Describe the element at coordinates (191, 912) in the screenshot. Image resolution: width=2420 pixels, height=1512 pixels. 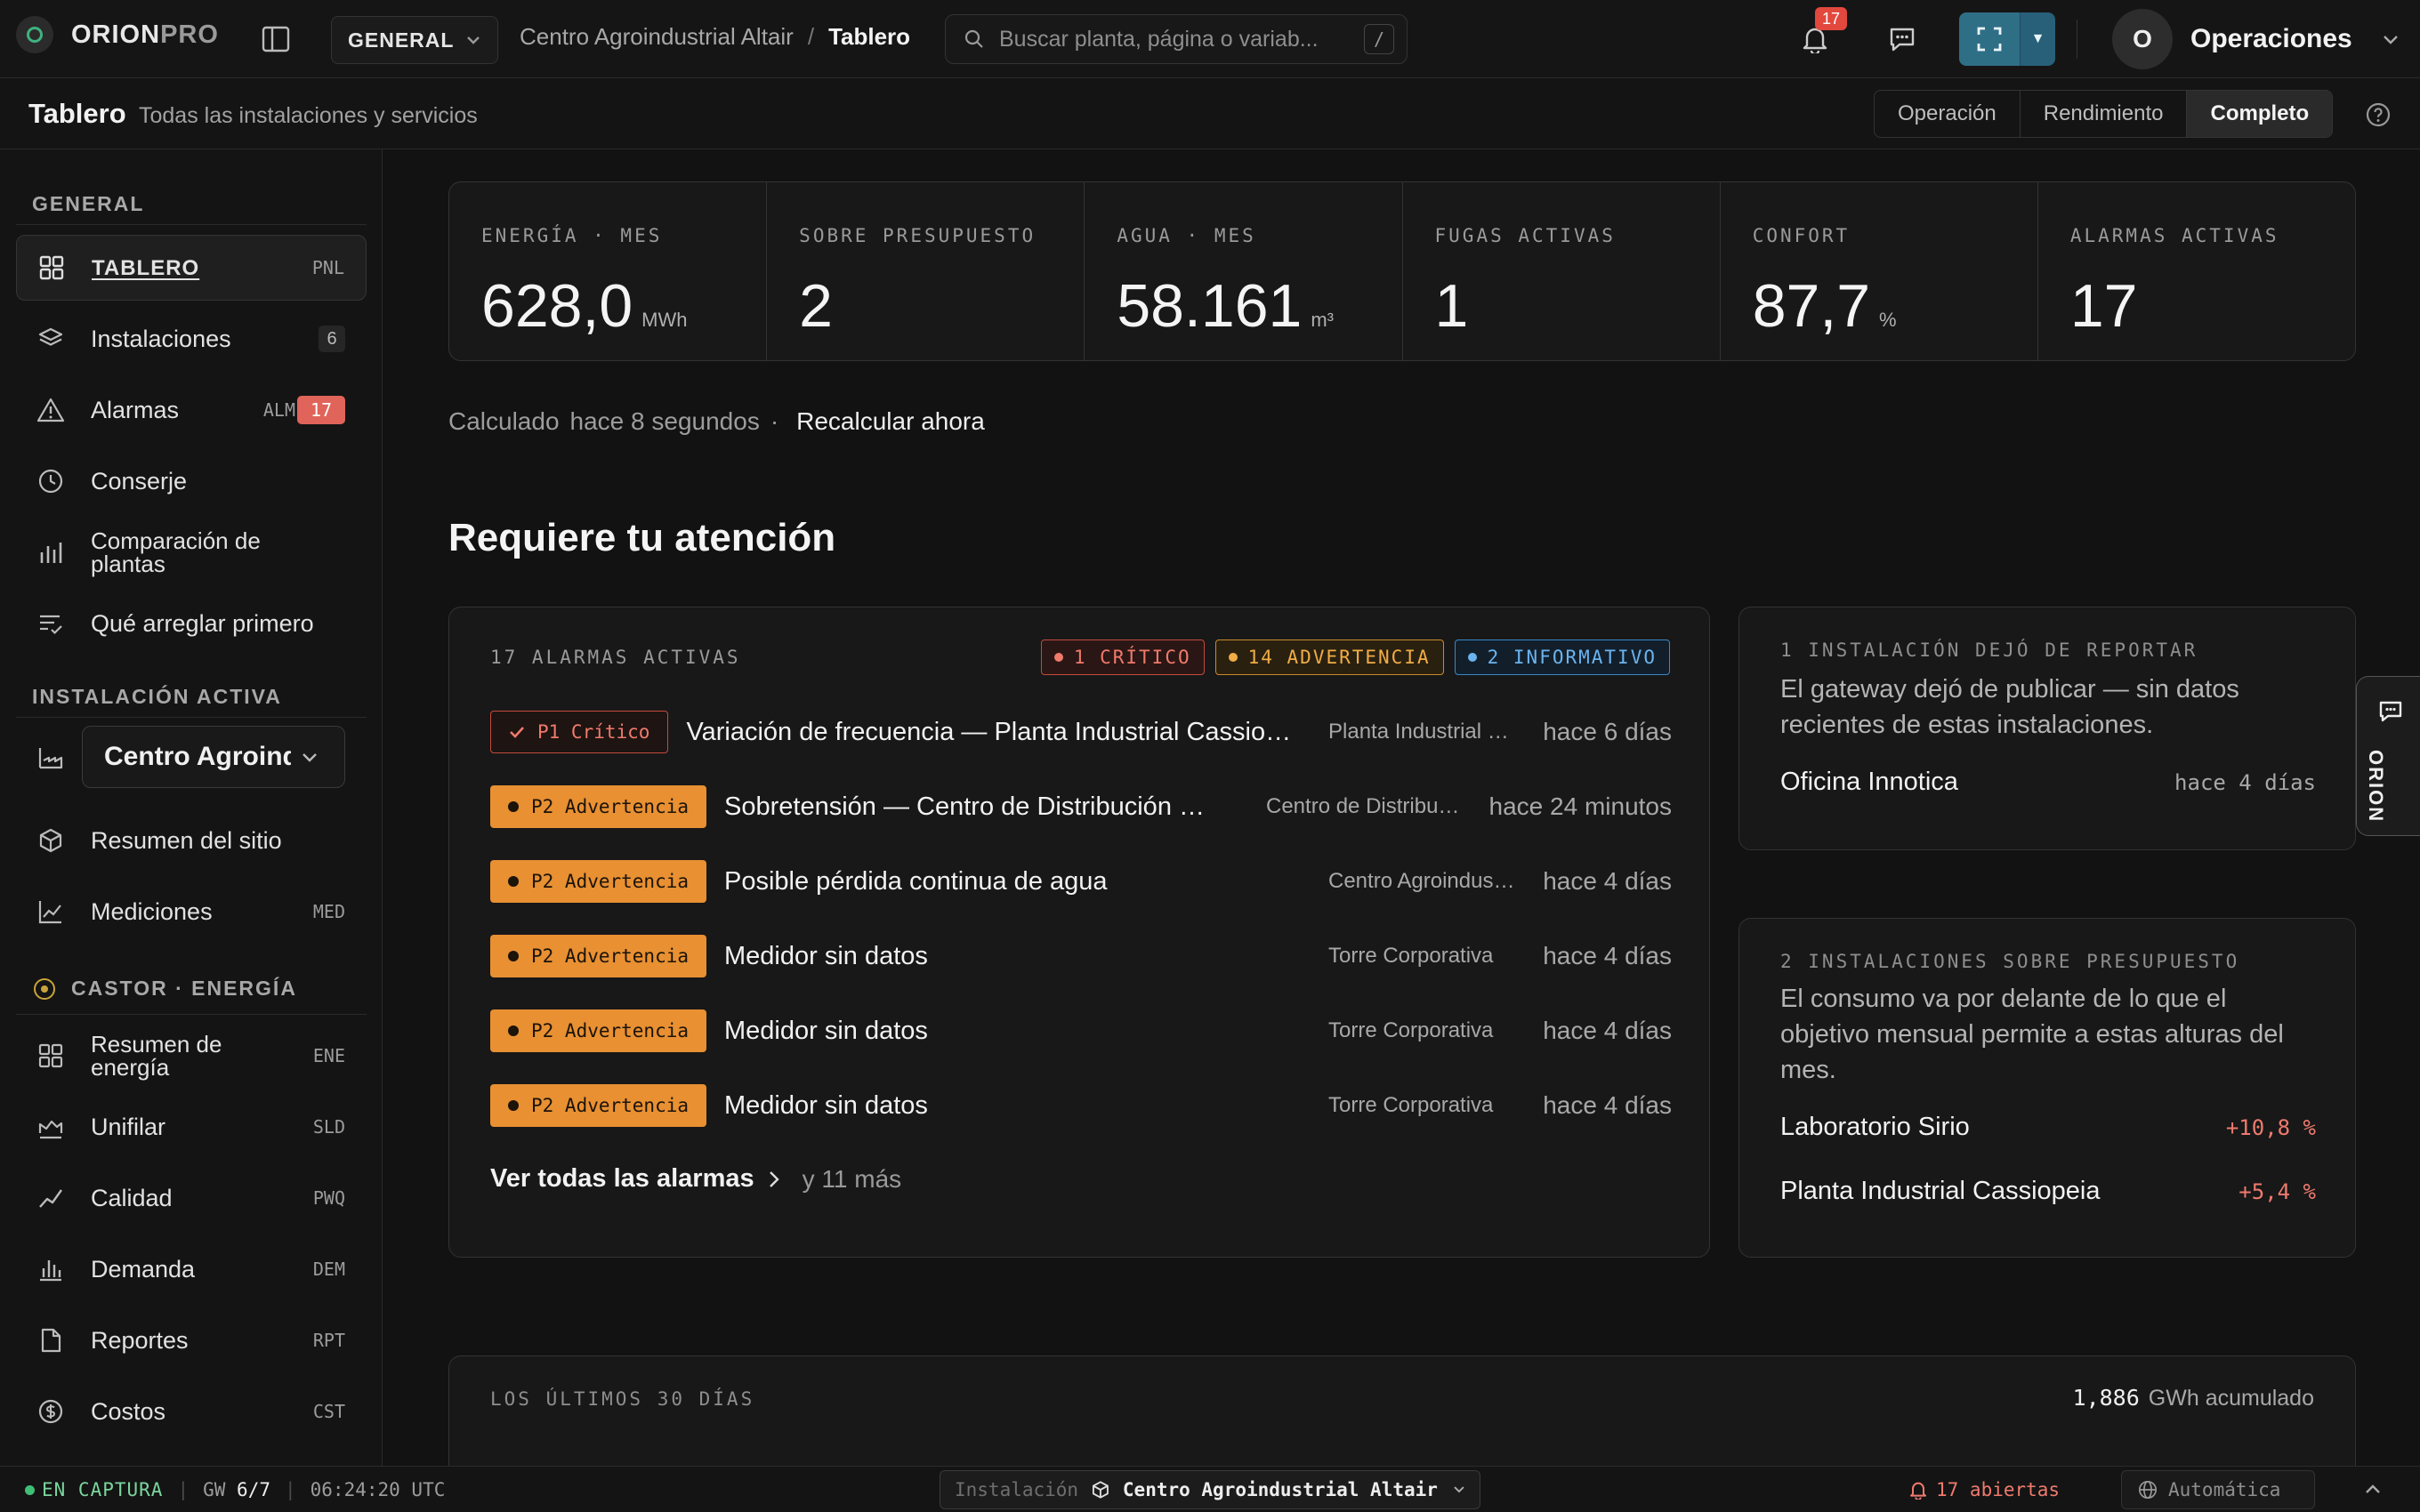
I see `sidebar-item-mediciones: Mediciones MED` at that location.